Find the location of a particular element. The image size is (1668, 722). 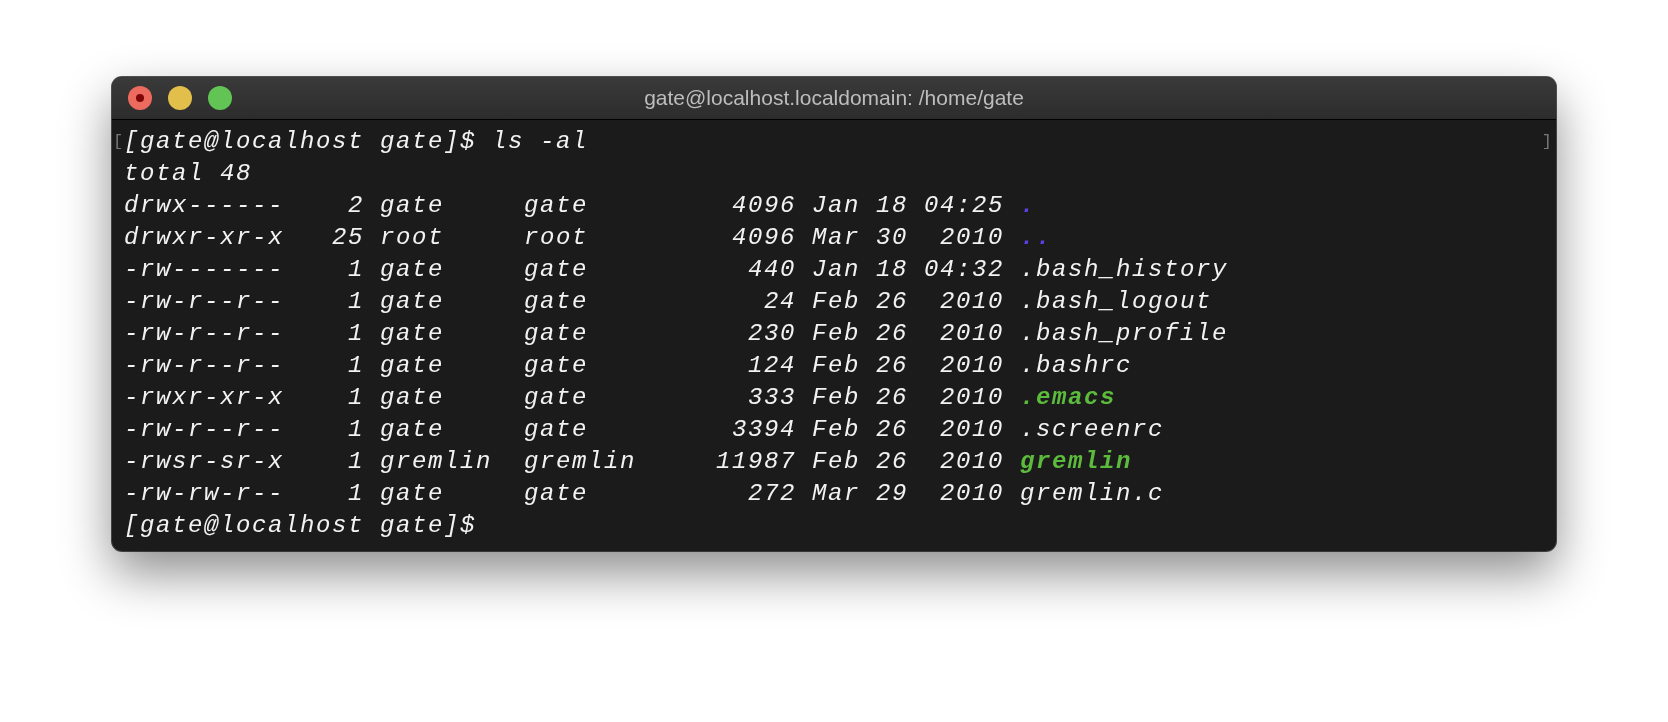

close-button is located at coordinates (140, 98).